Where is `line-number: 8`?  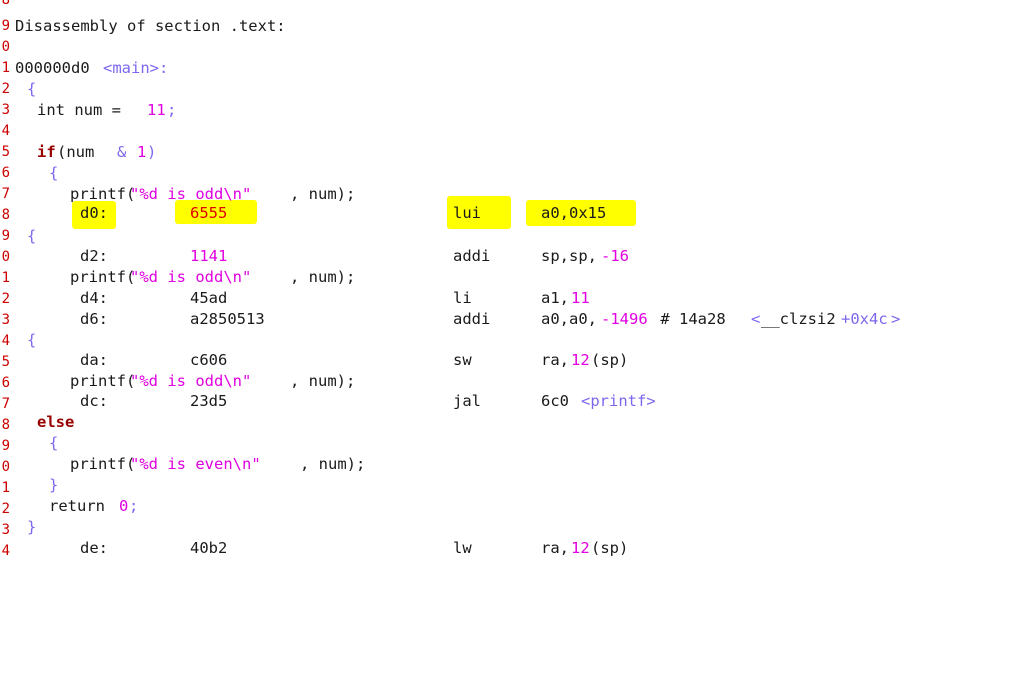 line-number: 8 is located at coordinates (5, 4).